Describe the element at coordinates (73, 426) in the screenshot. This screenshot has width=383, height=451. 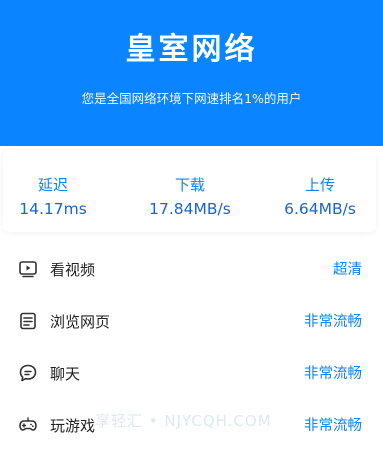
I see `activity-label-game: 玩游戏` at that location.